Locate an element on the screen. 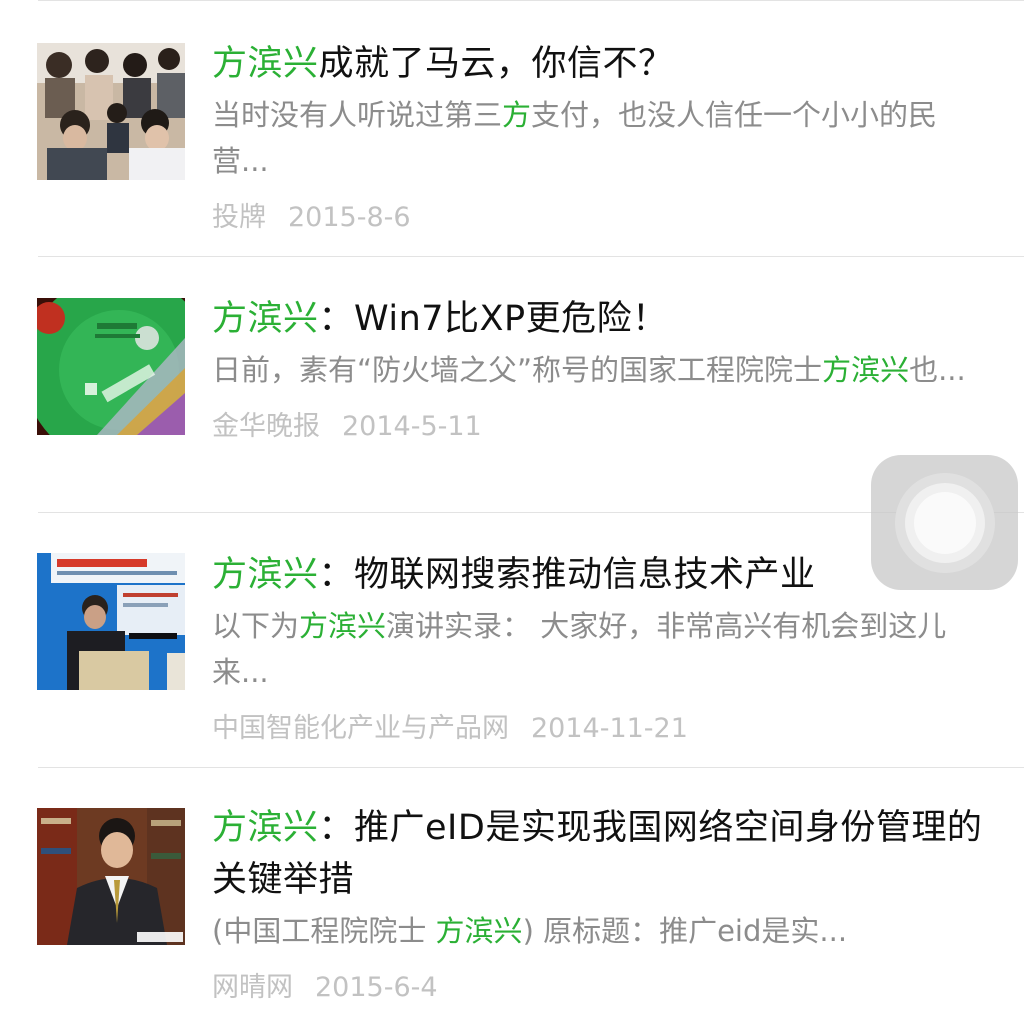 The height and width of the screenshot is (1024, 1024). snippet-highlight: 方 is located at coordinates (517, 115).